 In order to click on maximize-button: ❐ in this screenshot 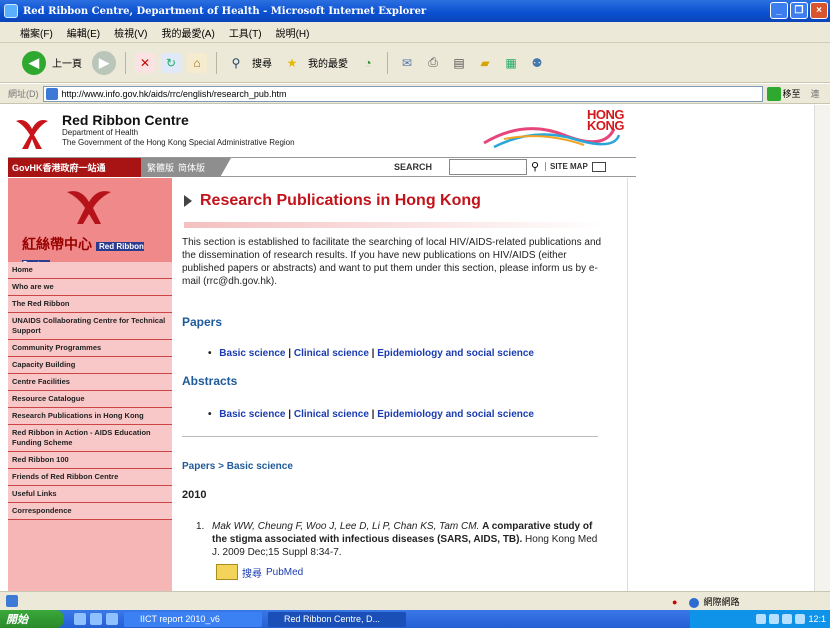, I will do `click(799, 10)`.